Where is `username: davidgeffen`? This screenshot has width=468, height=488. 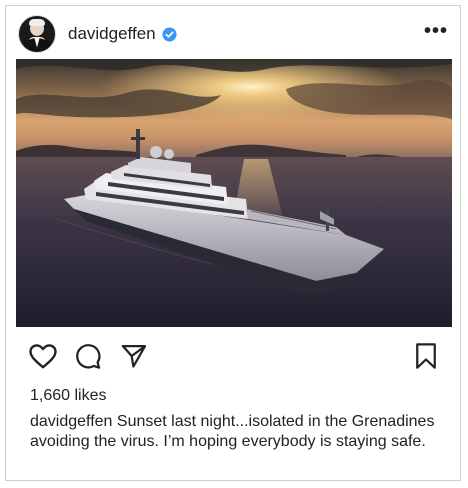 username: davidgeffen is located at coordinates (112, 34).